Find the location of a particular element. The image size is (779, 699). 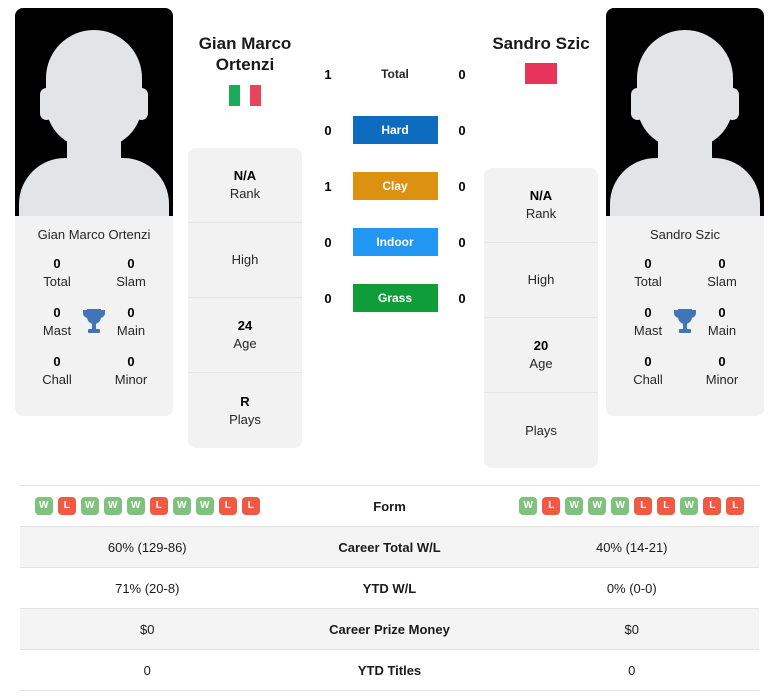

silhouette-ear-right-icon is located at coordinates (732, 104).